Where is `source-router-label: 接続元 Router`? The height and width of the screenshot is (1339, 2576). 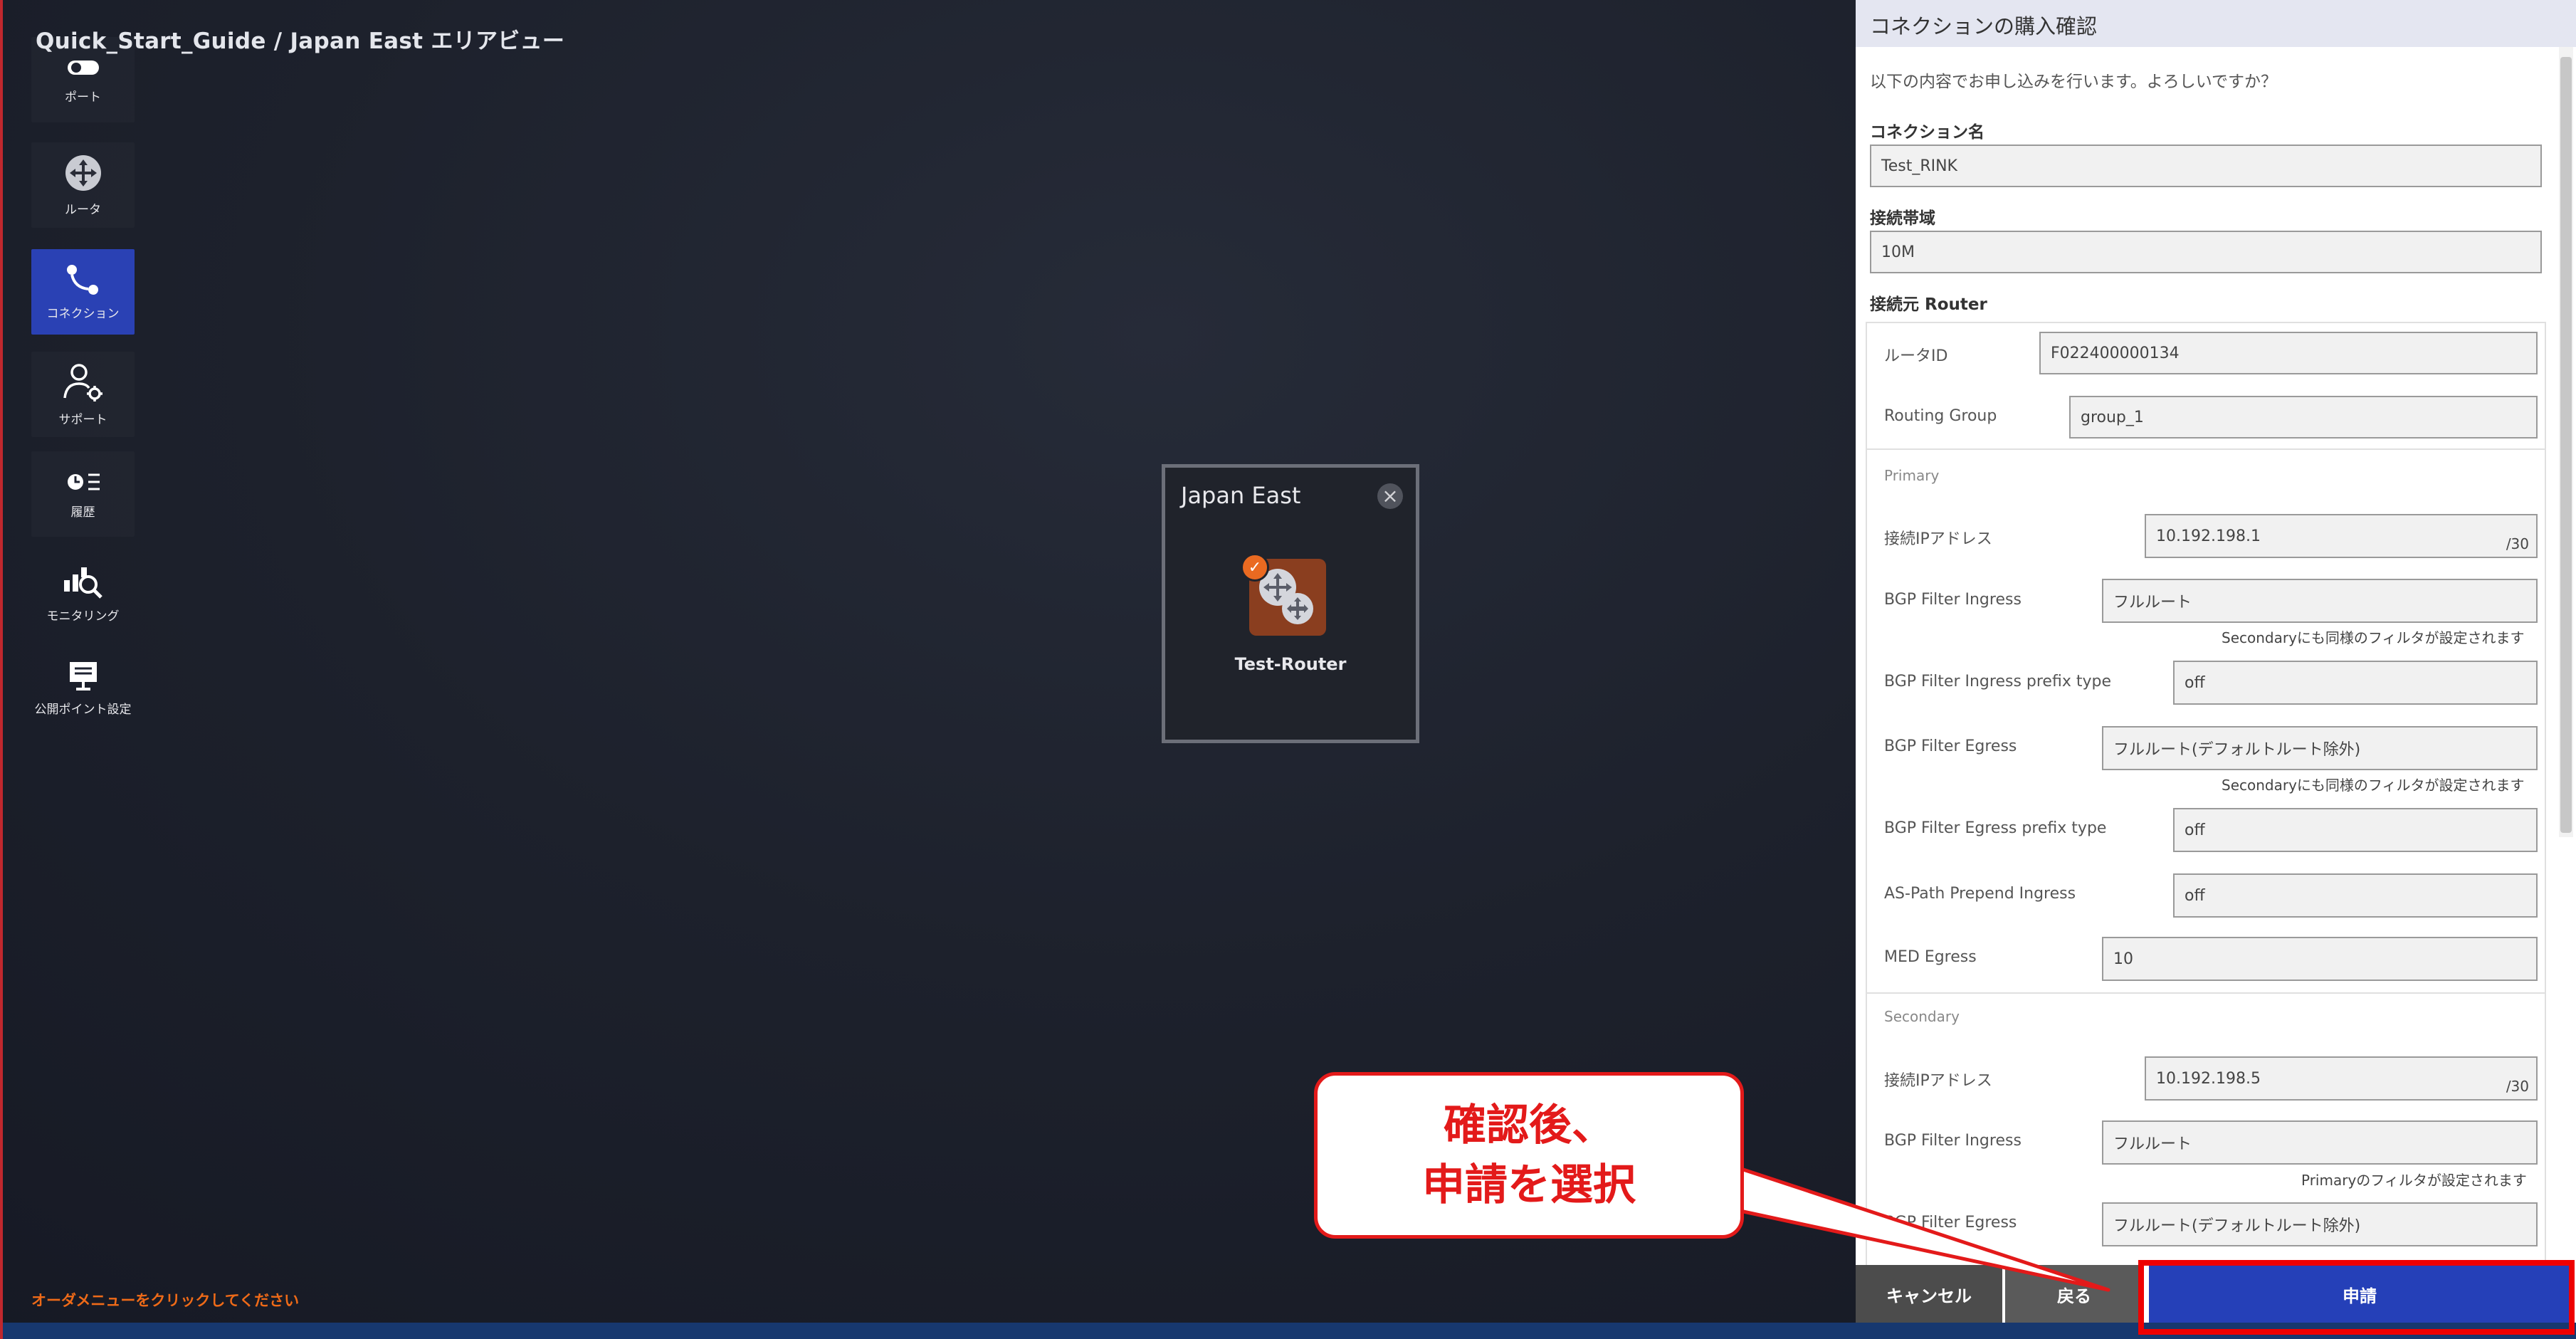
source-router-label: 接続元 Router is located at coordinates (1929, 304).